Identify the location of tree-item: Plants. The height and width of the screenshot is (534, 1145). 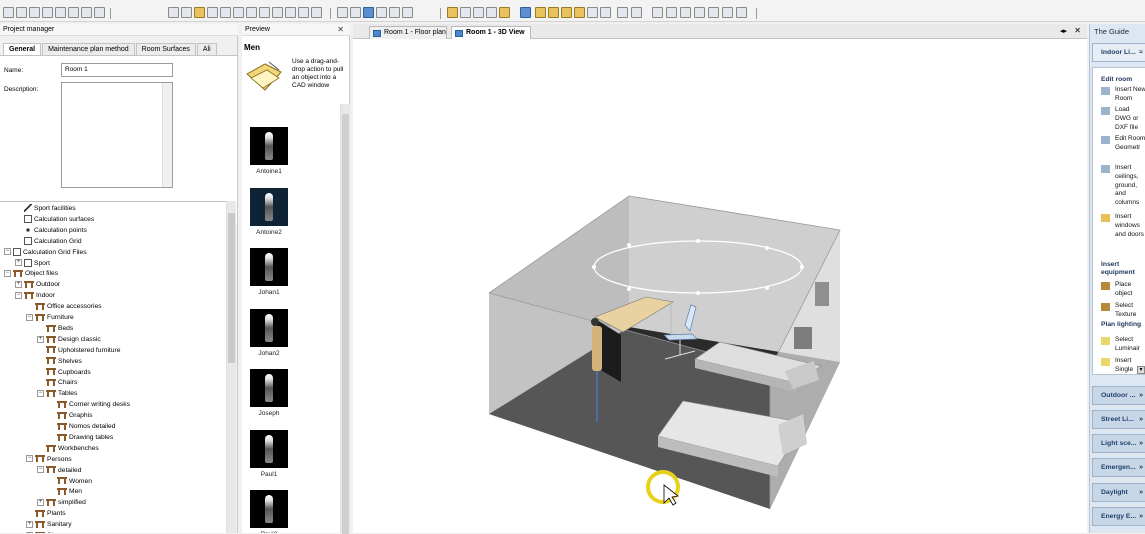
(46, 513).